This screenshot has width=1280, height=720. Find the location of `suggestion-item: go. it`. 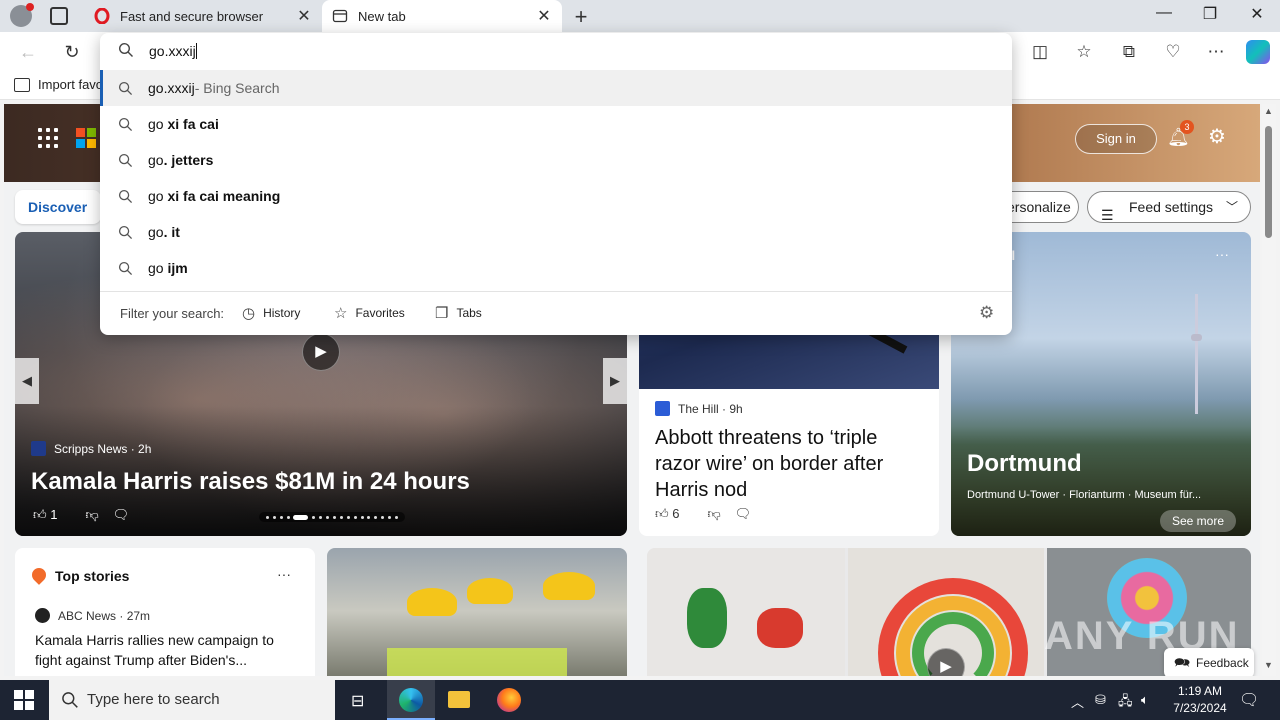

suggestion-item: go. it is located at coordinates (556, 232).